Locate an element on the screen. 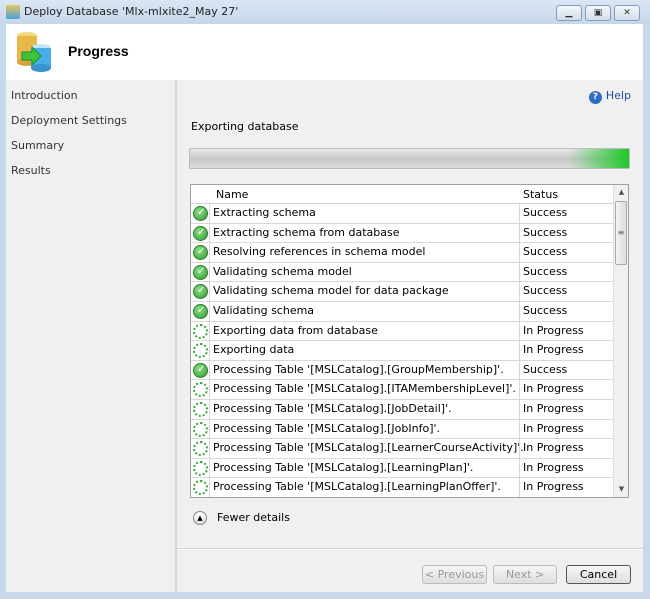 The width and height of the screenshot is (650, 599). scroll-thumb: ≡ is located at coordinates (621, 233).